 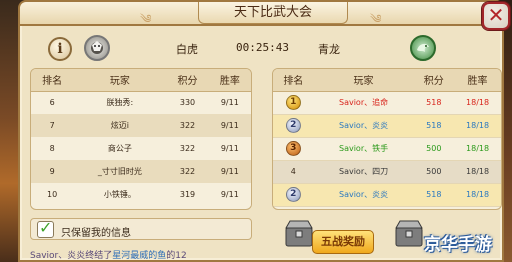 What do you see at coordinates (273, 13) in the screenshot?
I see `window-title: 天下比武大会` at bounding box center [273, 13].